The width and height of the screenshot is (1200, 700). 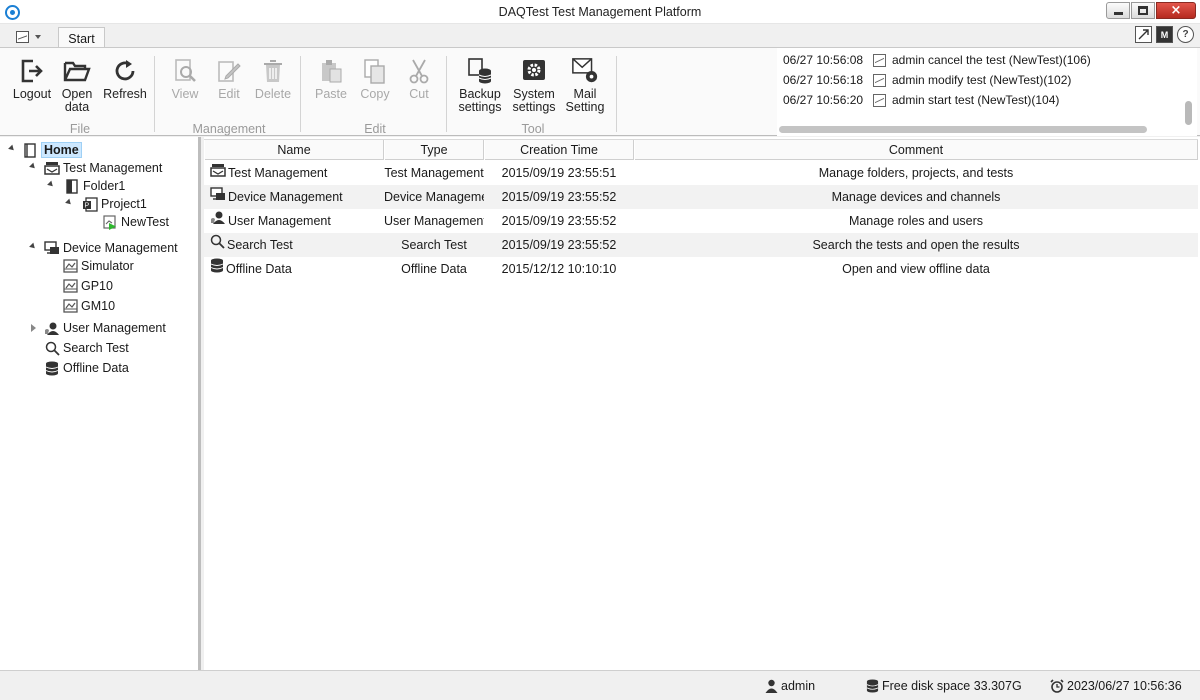 I want to click on tree-item-search-test: Search Test, so click(x=86, y=348).